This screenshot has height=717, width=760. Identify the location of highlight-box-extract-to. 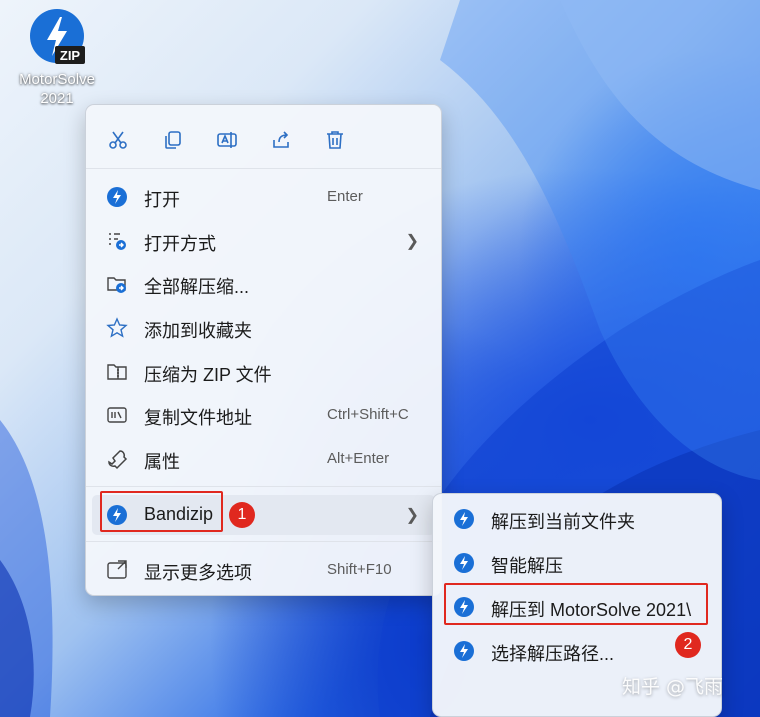
(576, 604).